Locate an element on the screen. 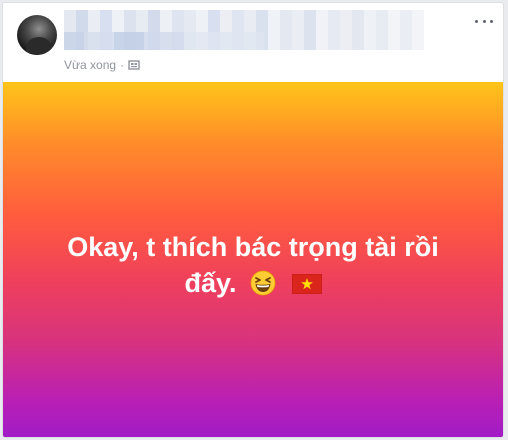 This screenshot has height=440, width=508. author-name-blurred is located at coordinates (244, 30).